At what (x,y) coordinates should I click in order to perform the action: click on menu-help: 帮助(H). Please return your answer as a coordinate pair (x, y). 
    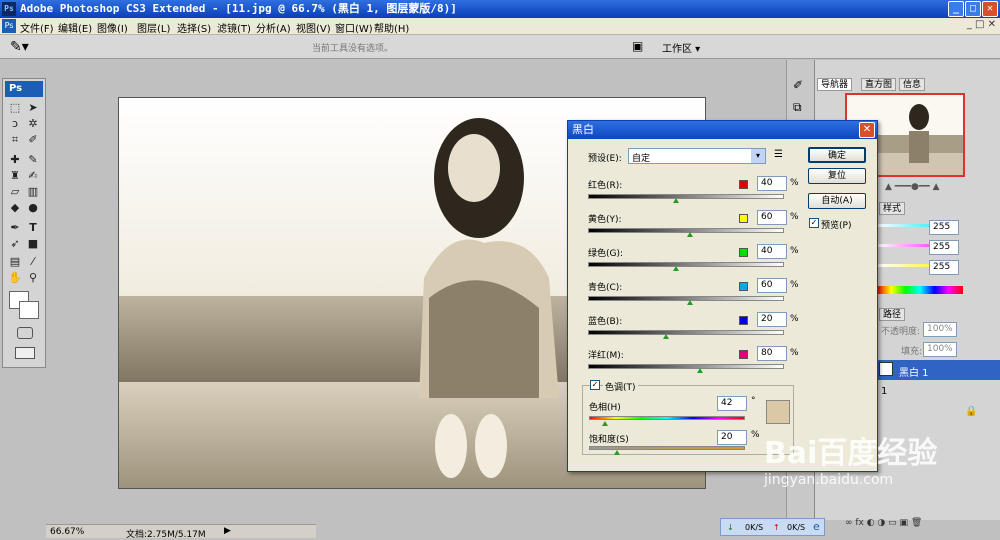
    Looking at the image, I should click on (391, 27).